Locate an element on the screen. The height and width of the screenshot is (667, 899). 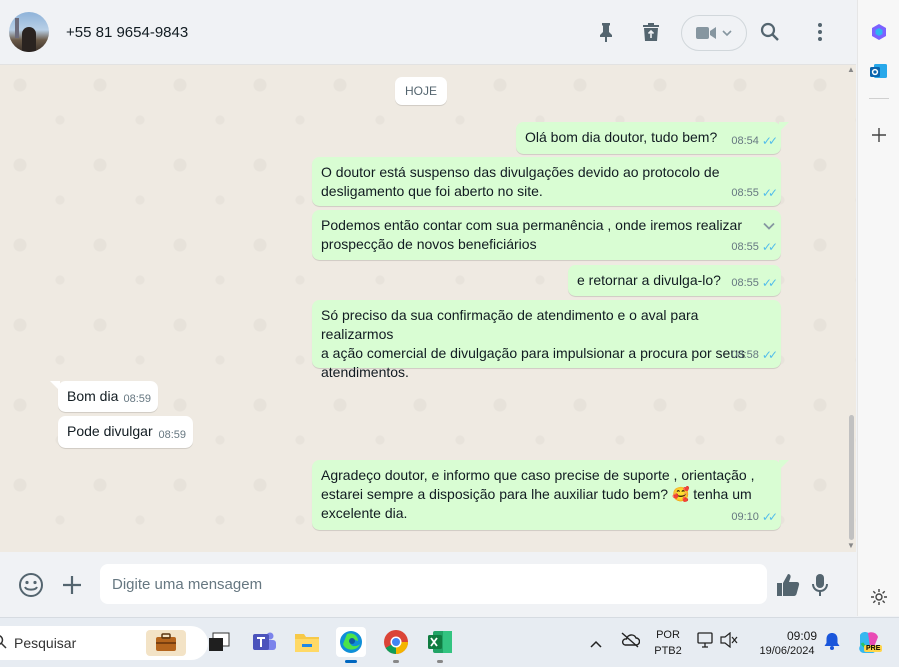
volume-muted-icon is located at coordinates (729, 642).